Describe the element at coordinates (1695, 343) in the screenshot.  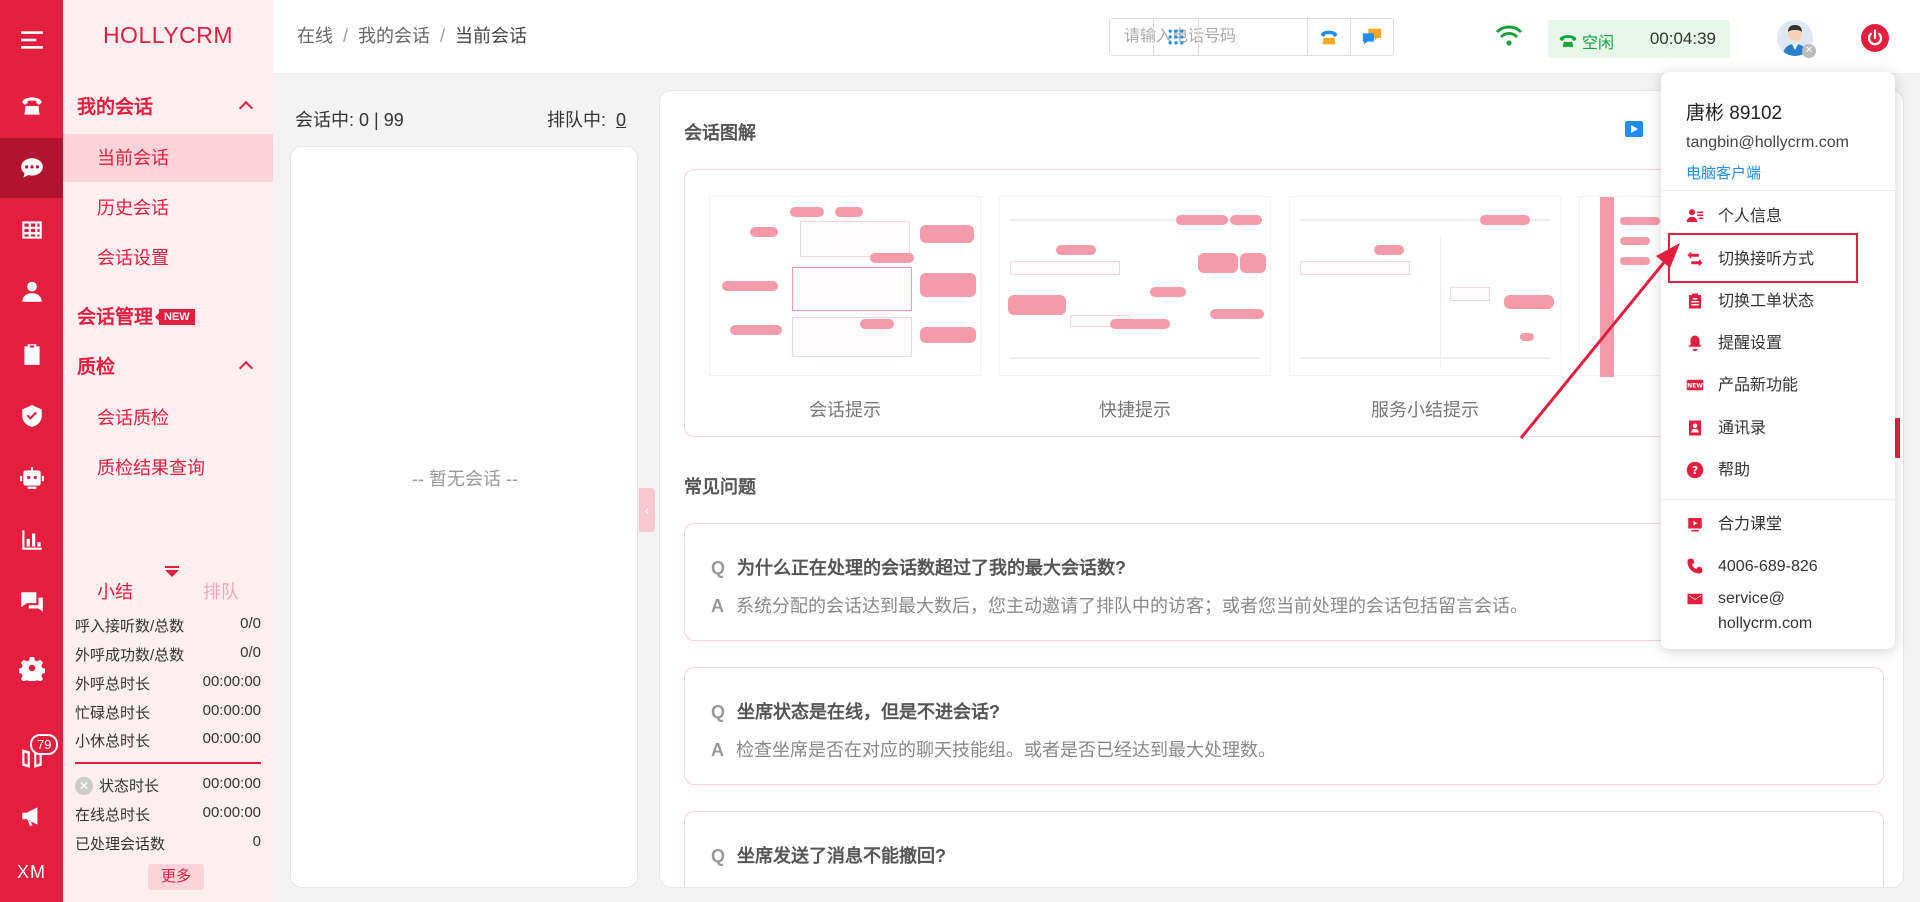
I see `bell-icon` at that location.